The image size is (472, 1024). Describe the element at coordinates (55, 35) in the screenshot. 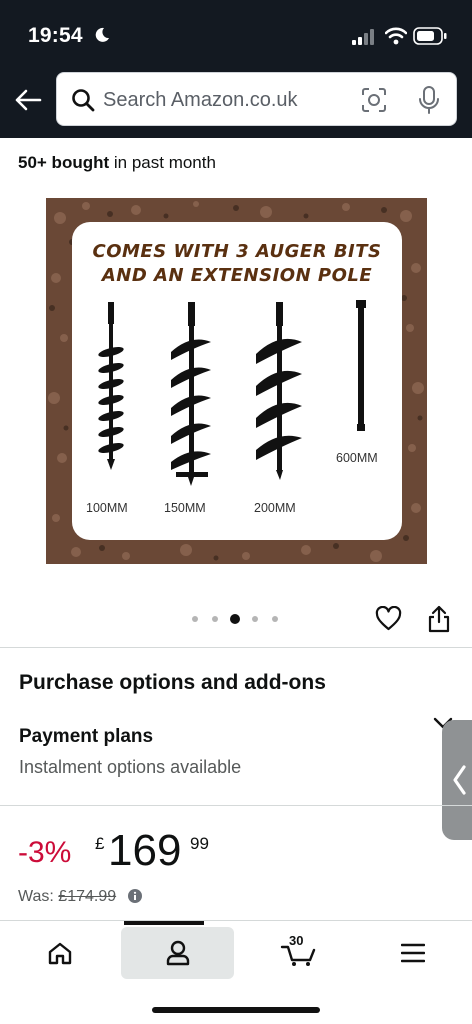

I see `status-time: 19:54` at that location.